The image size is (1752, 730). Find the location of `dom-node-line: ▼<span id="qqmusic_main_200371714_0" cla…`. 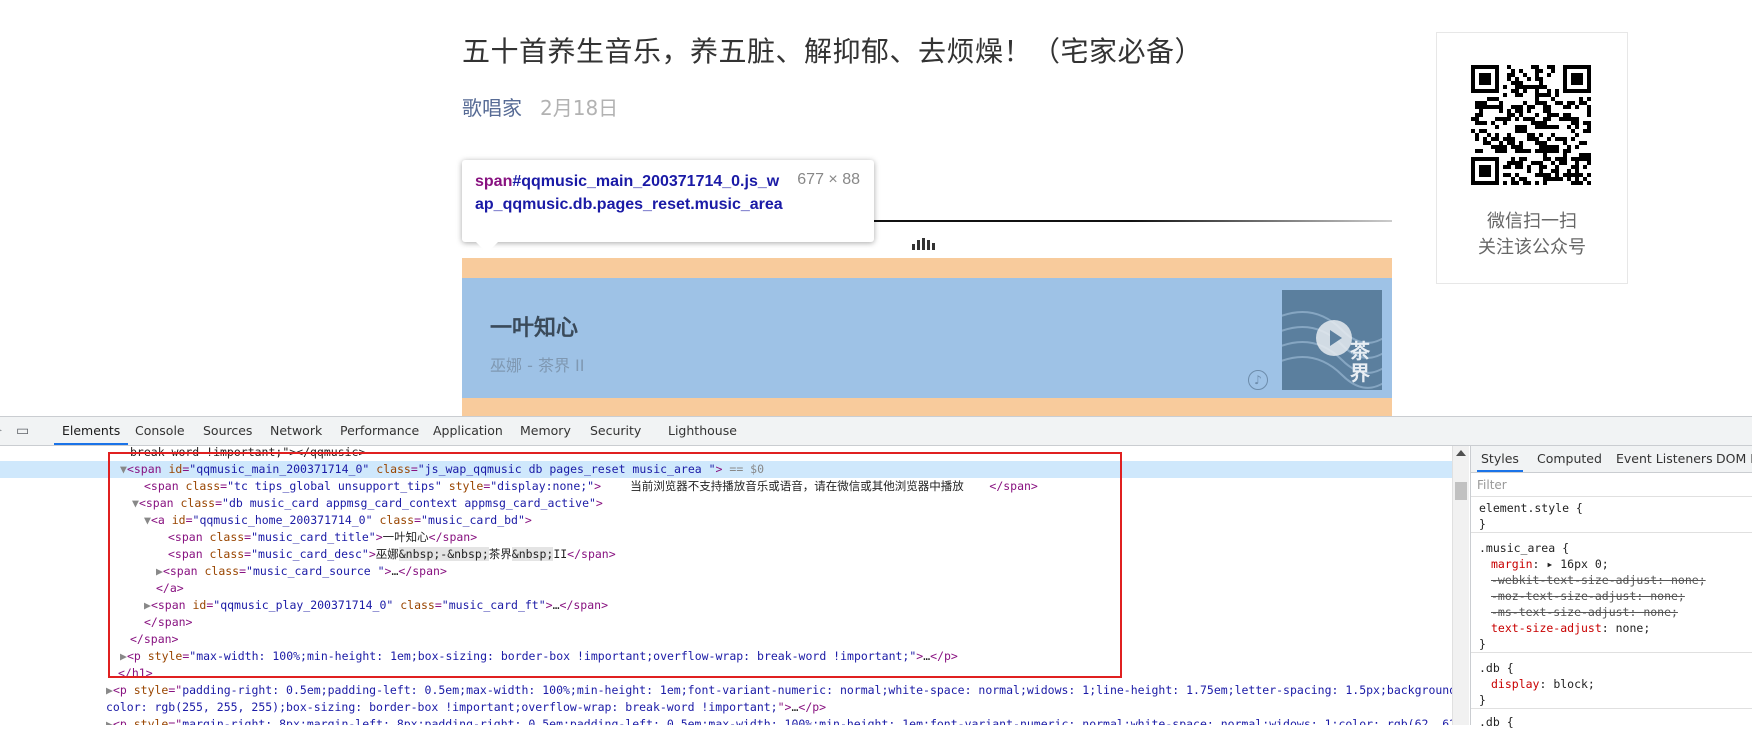

dom-node-line: ▼<span id="qqmusic_main_200371714_0" cla… is located at coordinates (728, 469).